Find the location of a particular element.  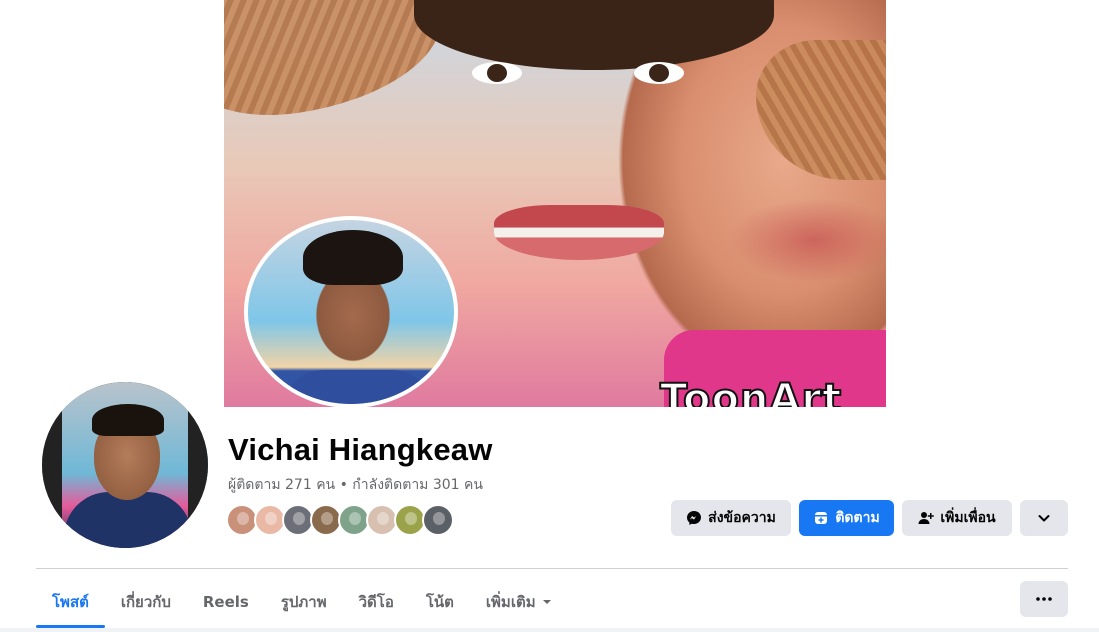

tab-reels: Reels is located at coordinates (226, 602).